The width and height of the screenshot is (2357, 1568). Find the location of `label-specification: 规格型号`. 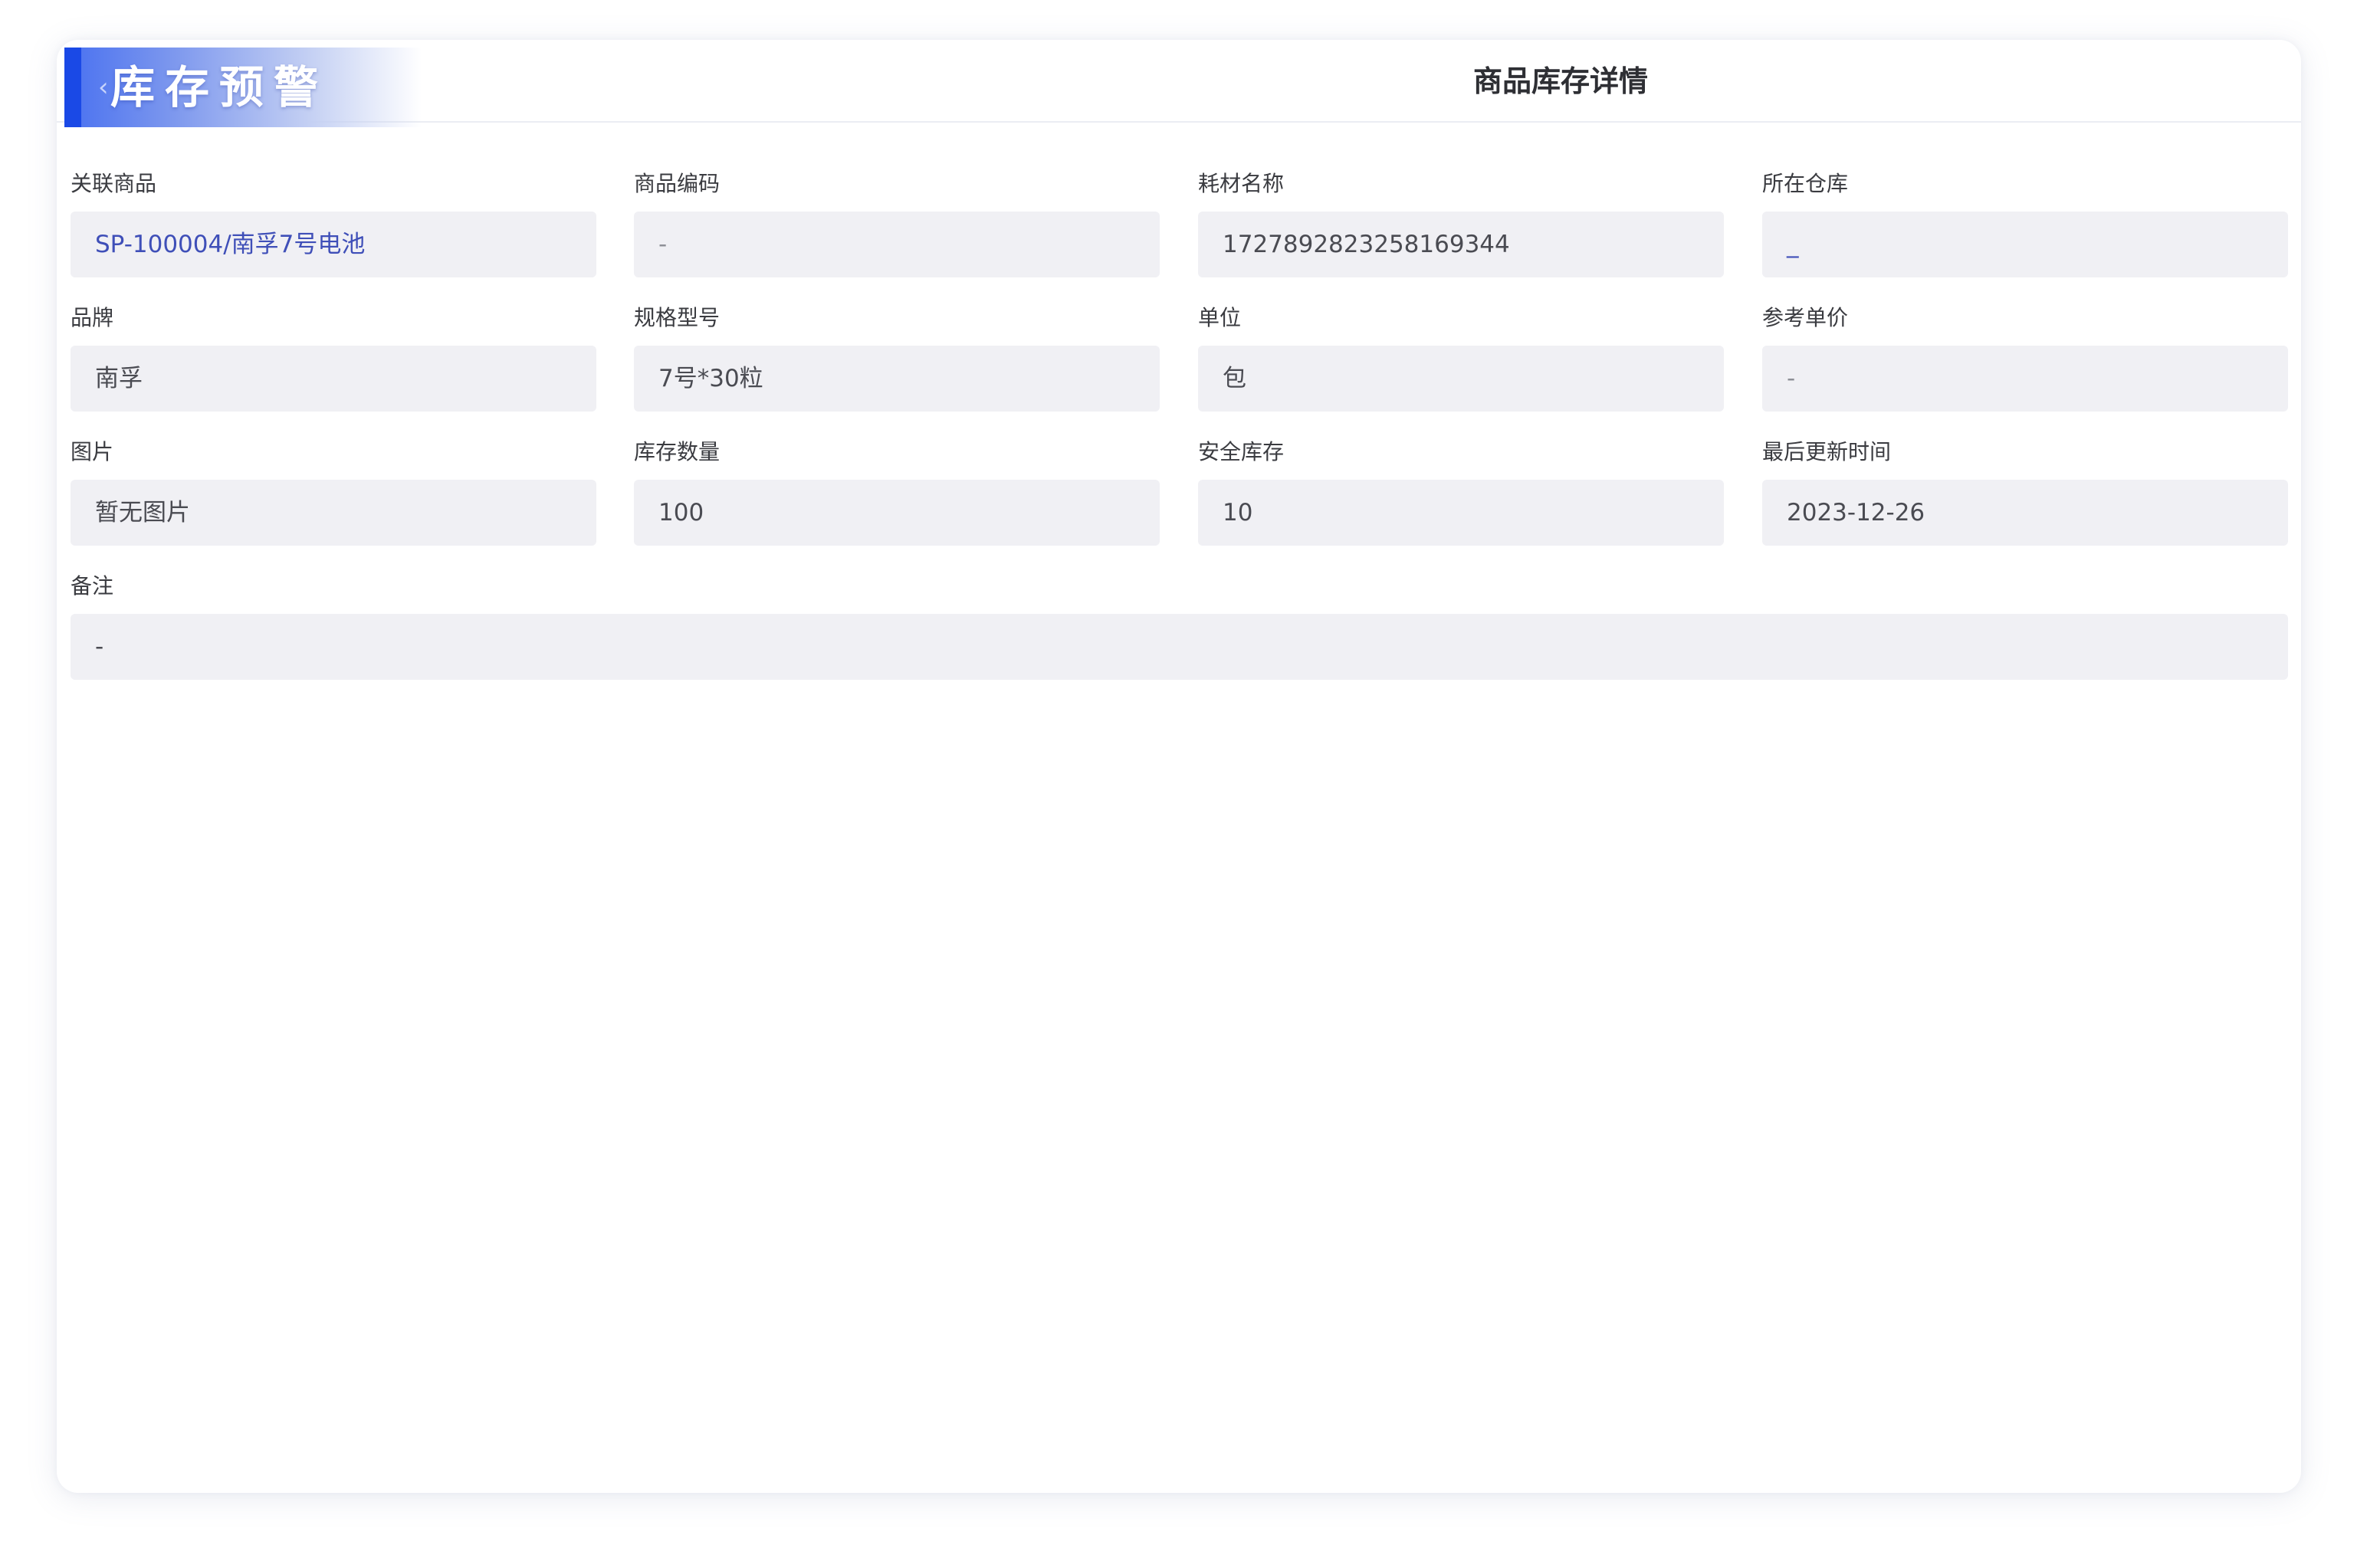

label-specification: 规格型号 is located at coordinates (677, 317).